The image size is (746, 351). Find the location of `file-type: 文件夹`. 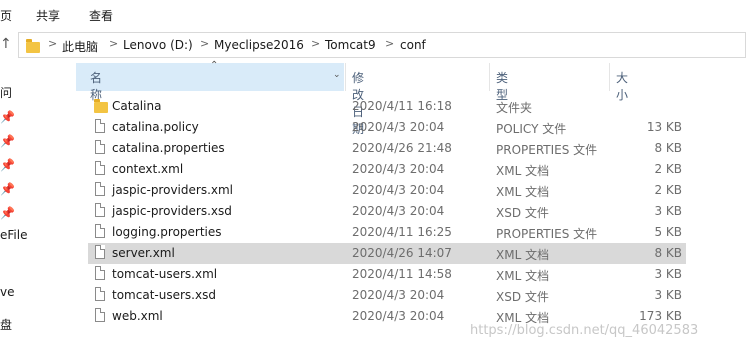

file-type: 文件夹 is located at coordinates (514, 108).